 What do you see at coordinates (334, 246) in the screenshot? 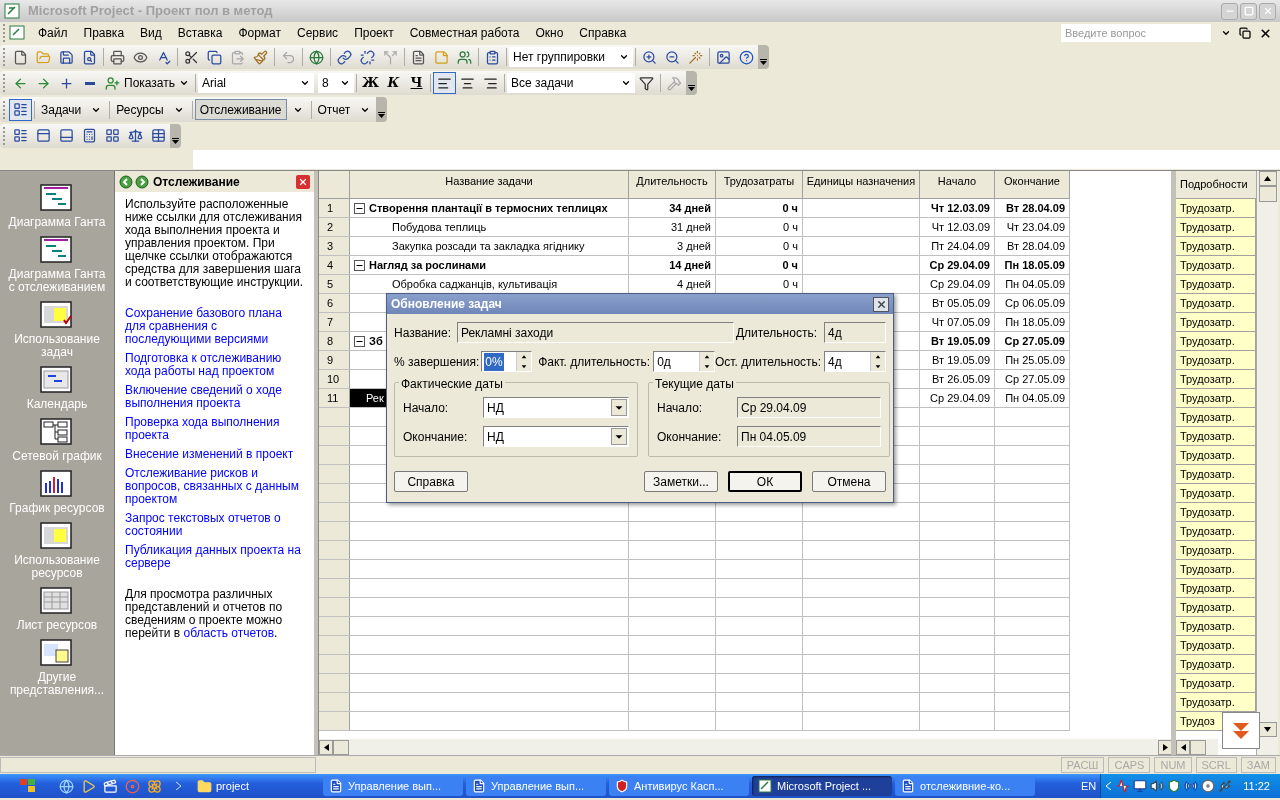
I see `row-number: 3` at bounding box center [334, 246].